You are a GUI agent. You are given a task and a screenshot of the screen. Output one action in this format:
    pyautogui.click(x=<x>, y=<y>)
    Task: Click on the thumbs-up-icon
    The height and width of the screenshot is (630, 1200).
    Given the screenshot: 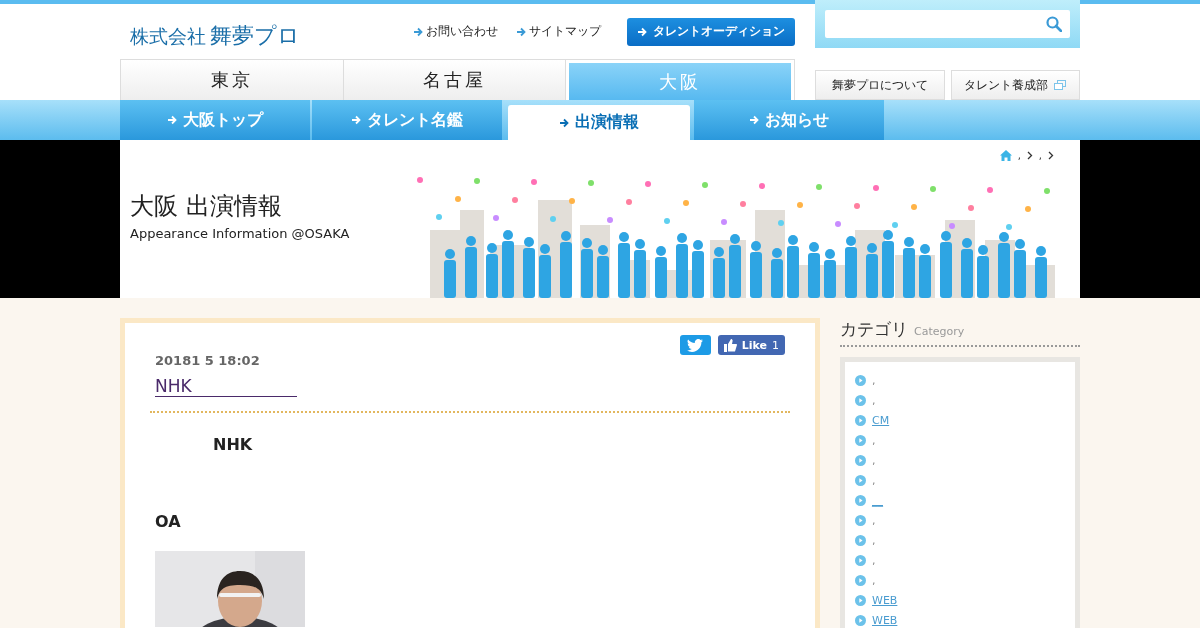 What is the action you would take?
    pyautogui.click(x=730, y=345)
    